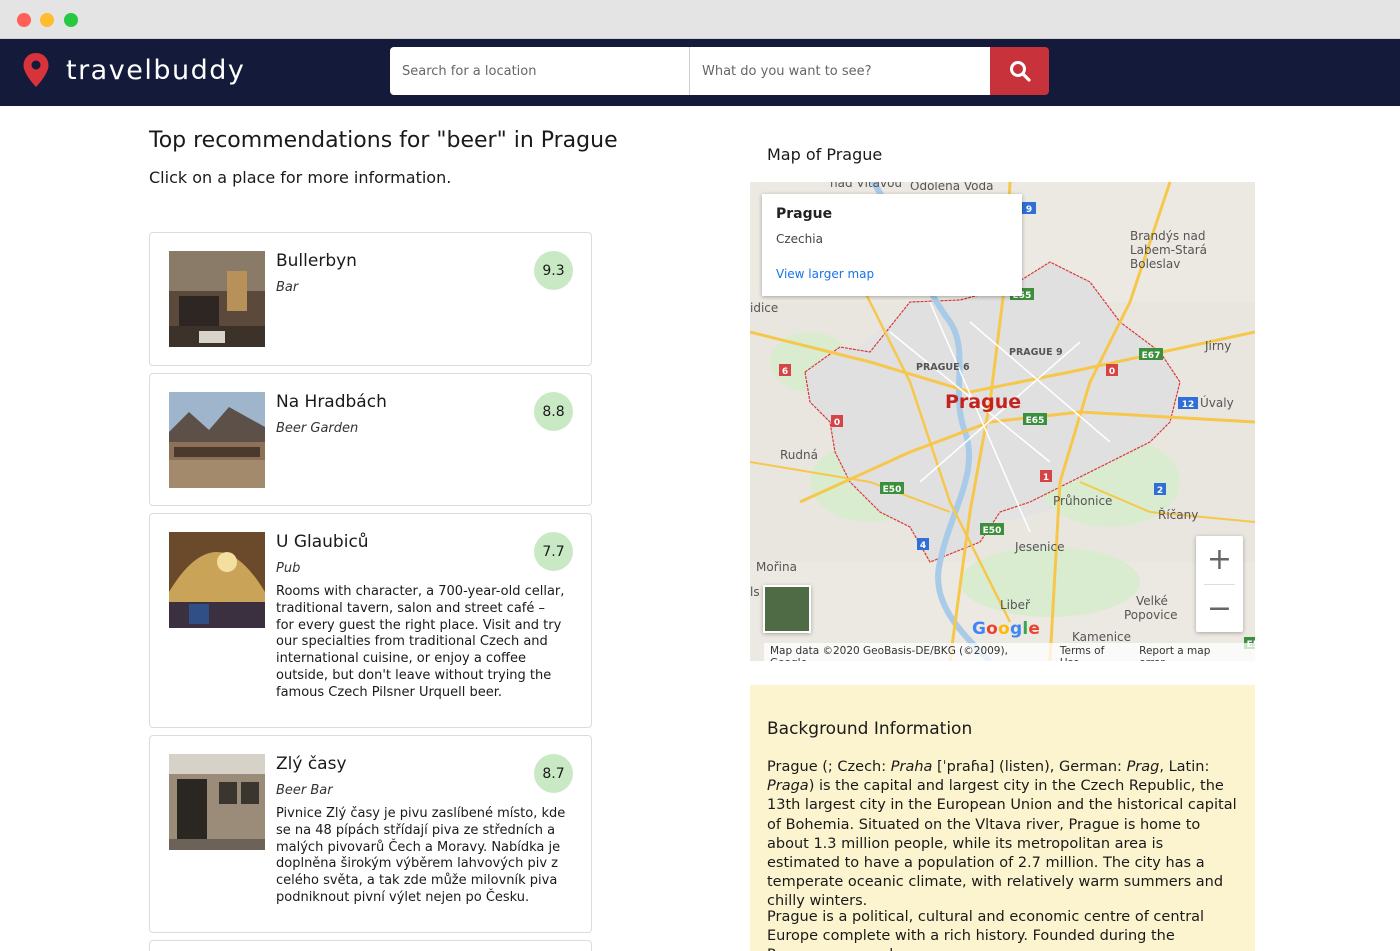 Image resolution: width=1400 pixels, height=951 pixels. Describe the element at coordinates (316, 261) in the screenshot. I see `place-name: Bullerbyn` at that location.